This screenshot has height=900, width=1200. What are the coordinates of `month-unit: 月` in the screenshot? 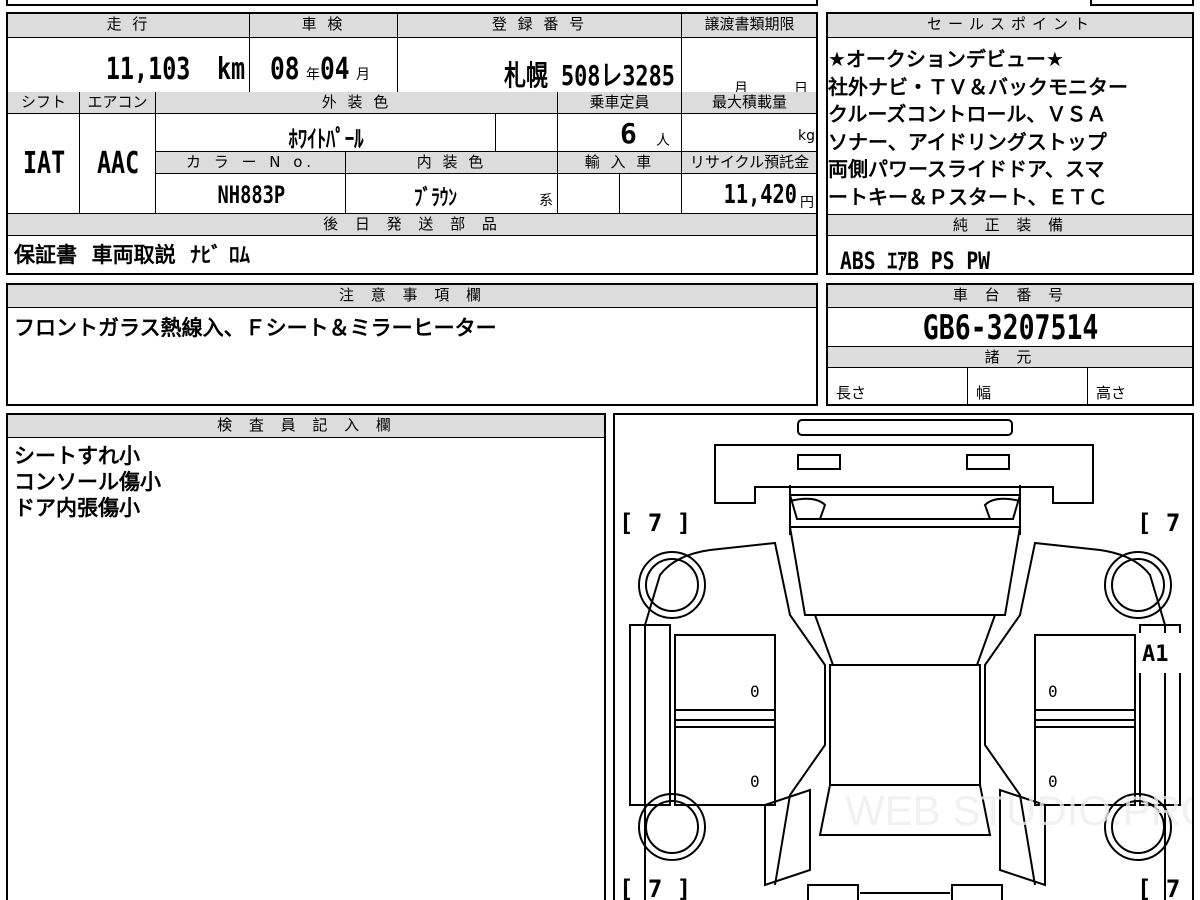 It's located at (363, 75).